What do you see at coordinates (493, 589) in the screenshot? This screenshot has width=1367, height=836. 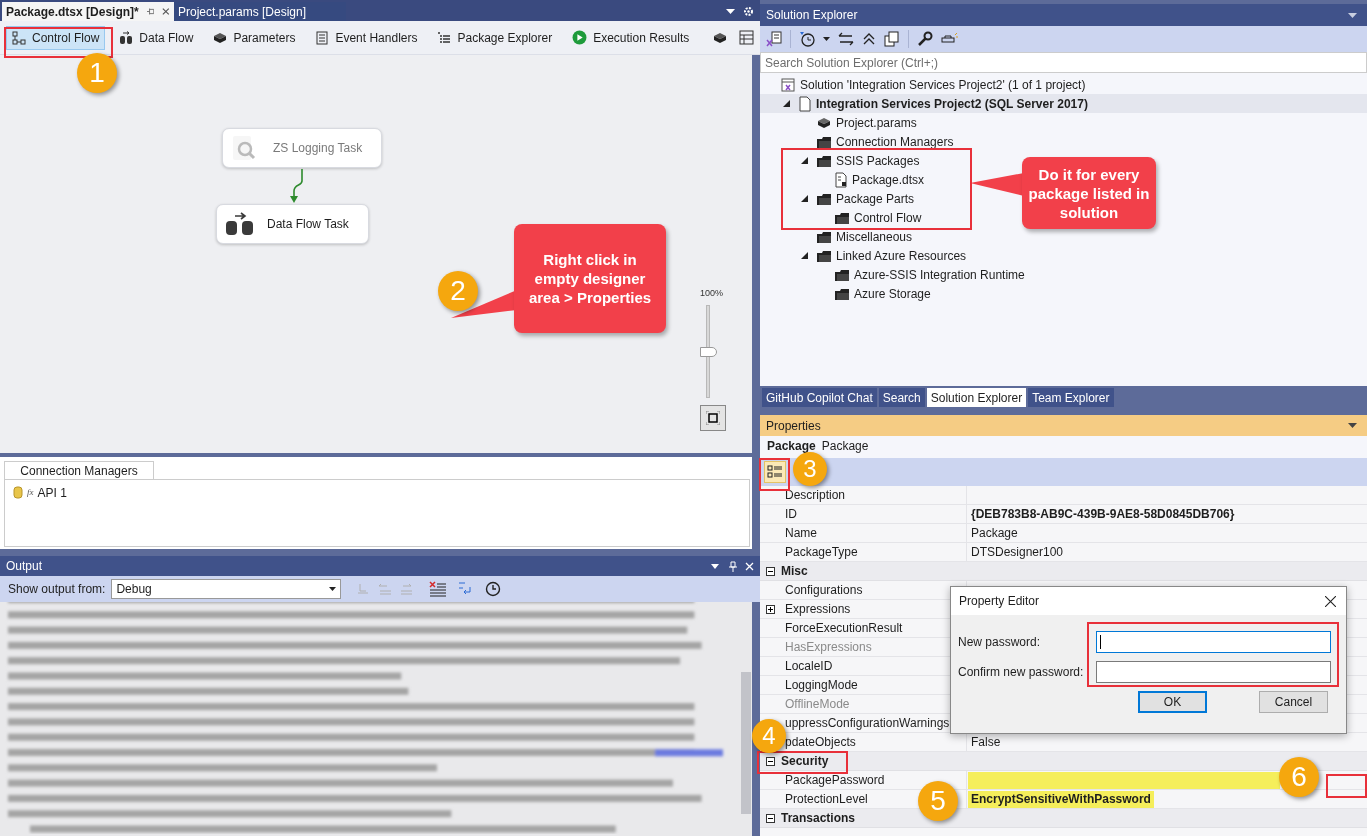 I see `clock-icon` at bounding box center [493, 589].